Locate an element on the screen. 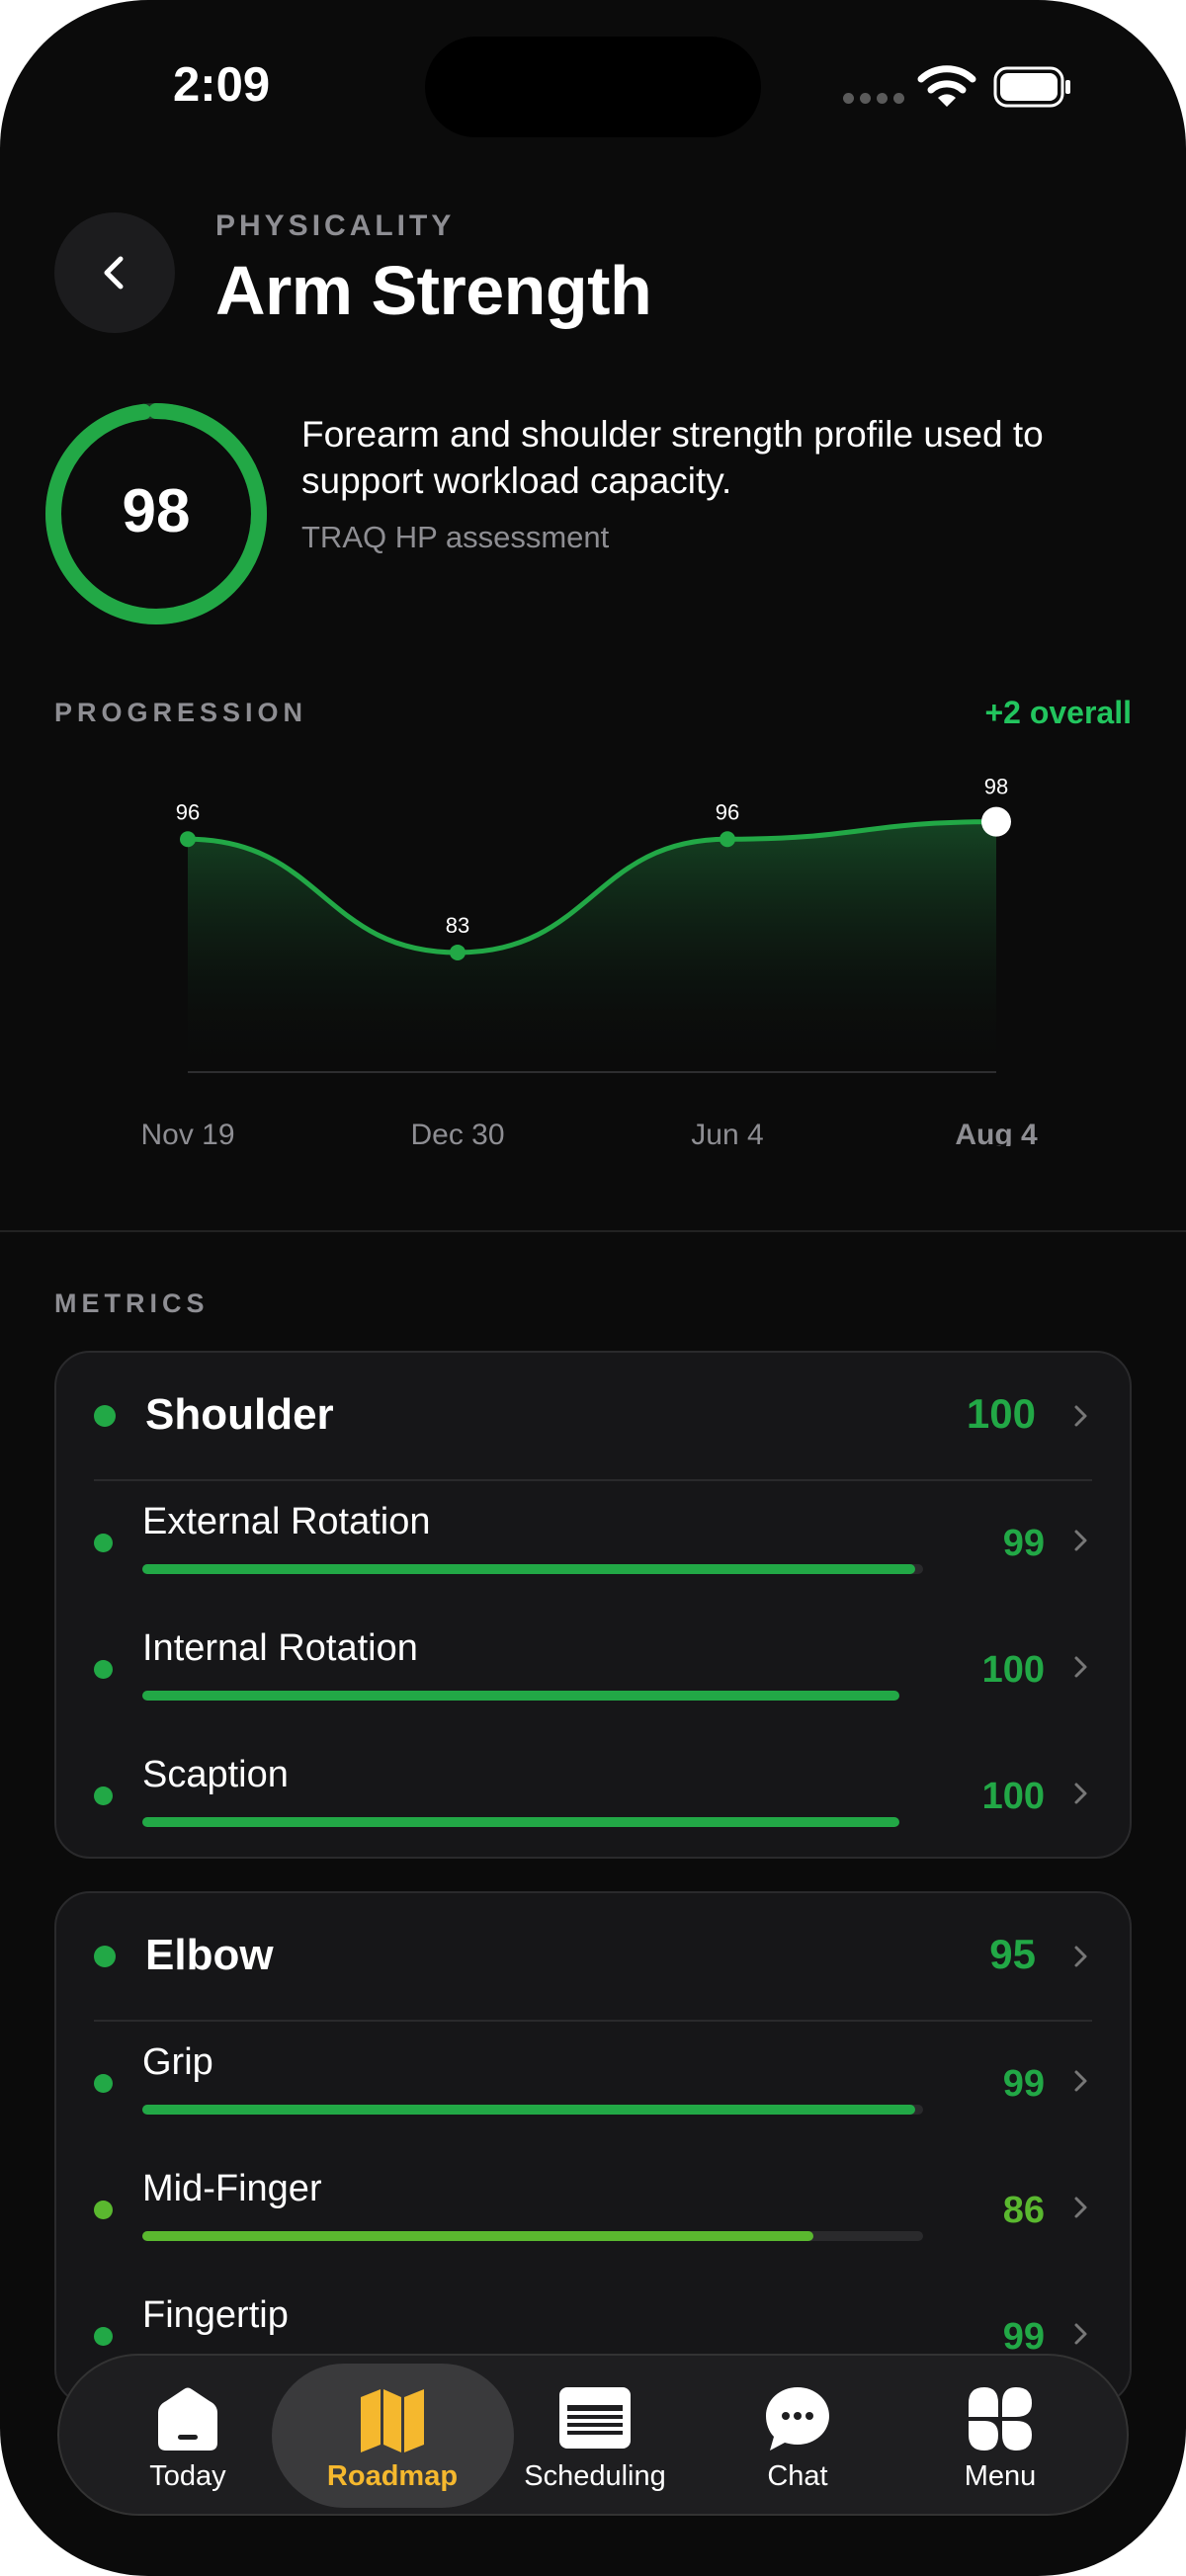 The height and width of the screenshot is (2576, 1186). section-divider is located at coordinates (593, 1231).